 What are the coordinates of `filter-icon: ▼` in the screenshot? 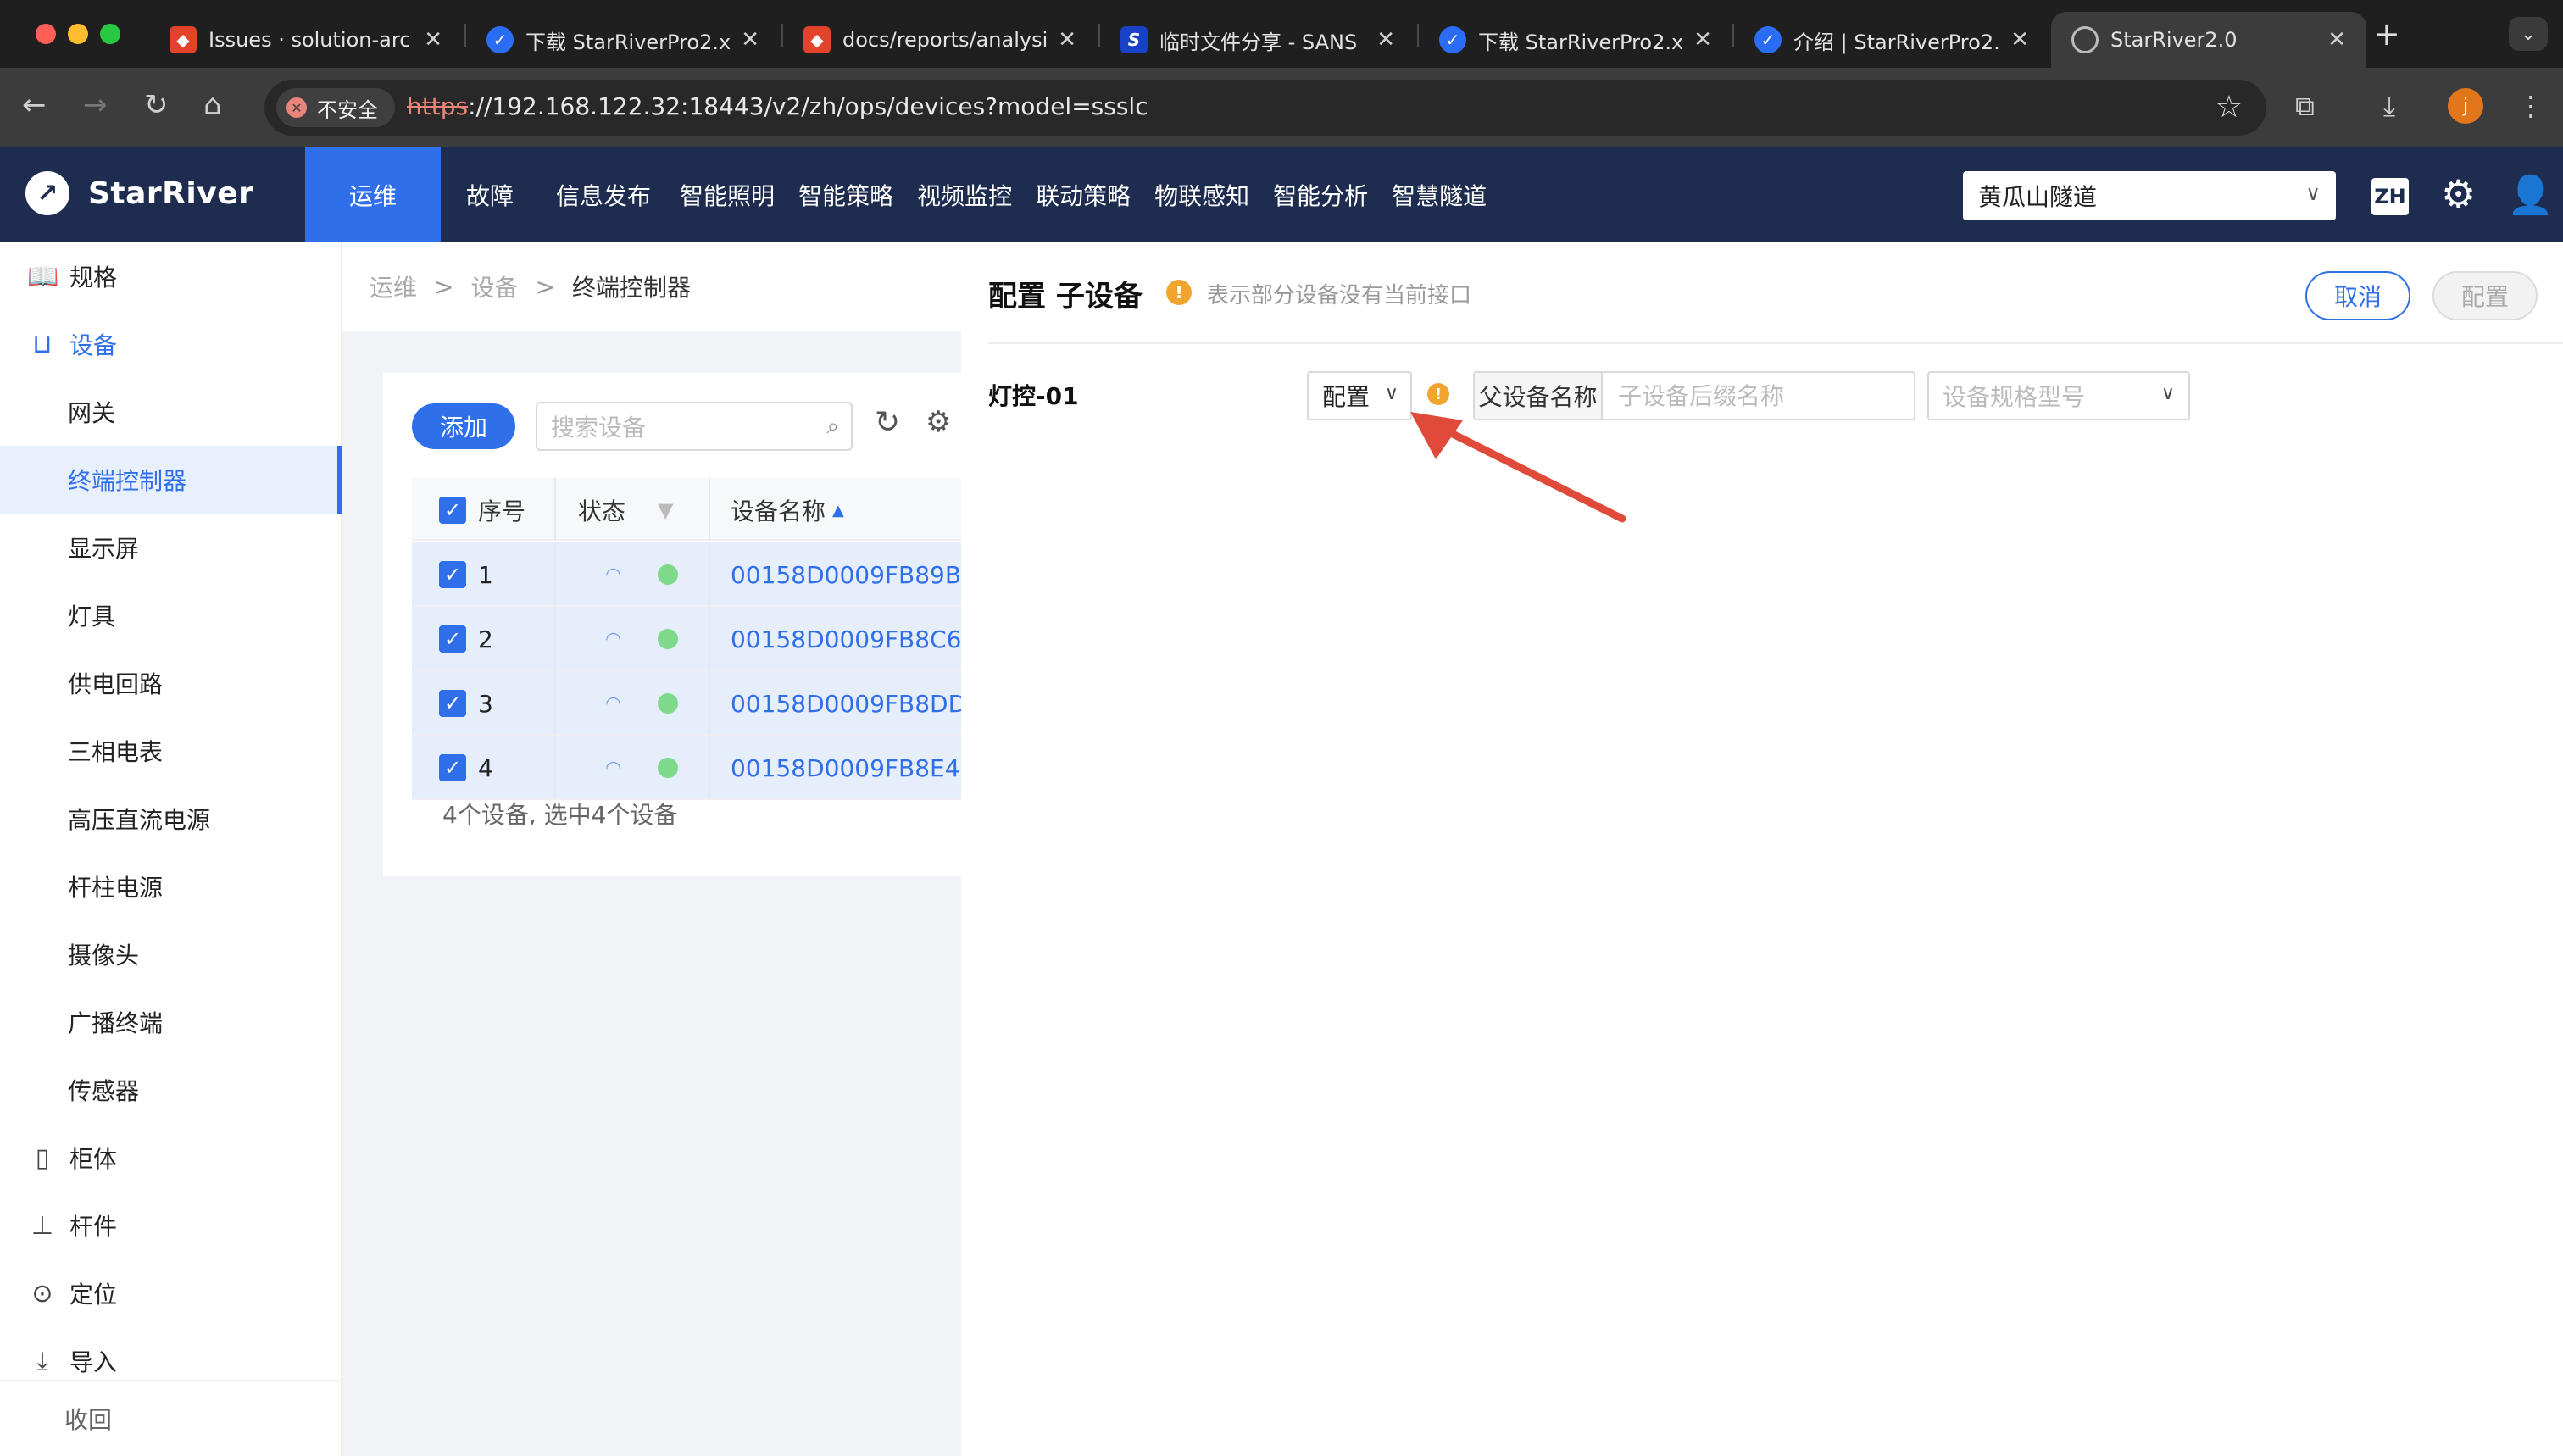 It's located at (665, 510).